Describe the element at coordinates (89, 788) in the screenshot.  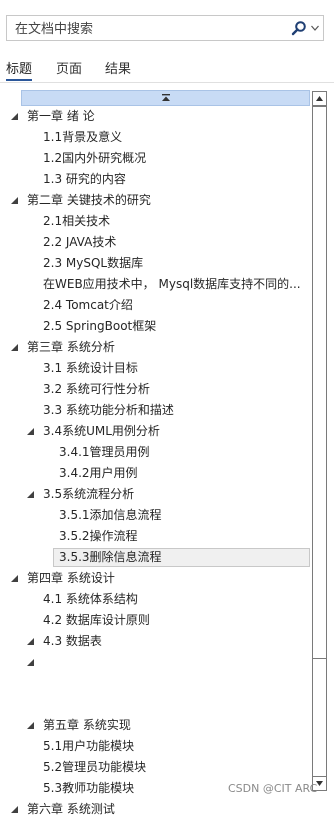
I see `tree-item-label: 5.3教师功能模块` at that location.